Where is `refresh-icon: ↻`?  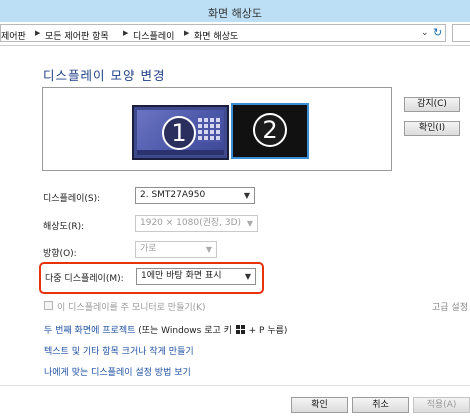 refresh-icon: ↻ is located at coordinates (437, 32).